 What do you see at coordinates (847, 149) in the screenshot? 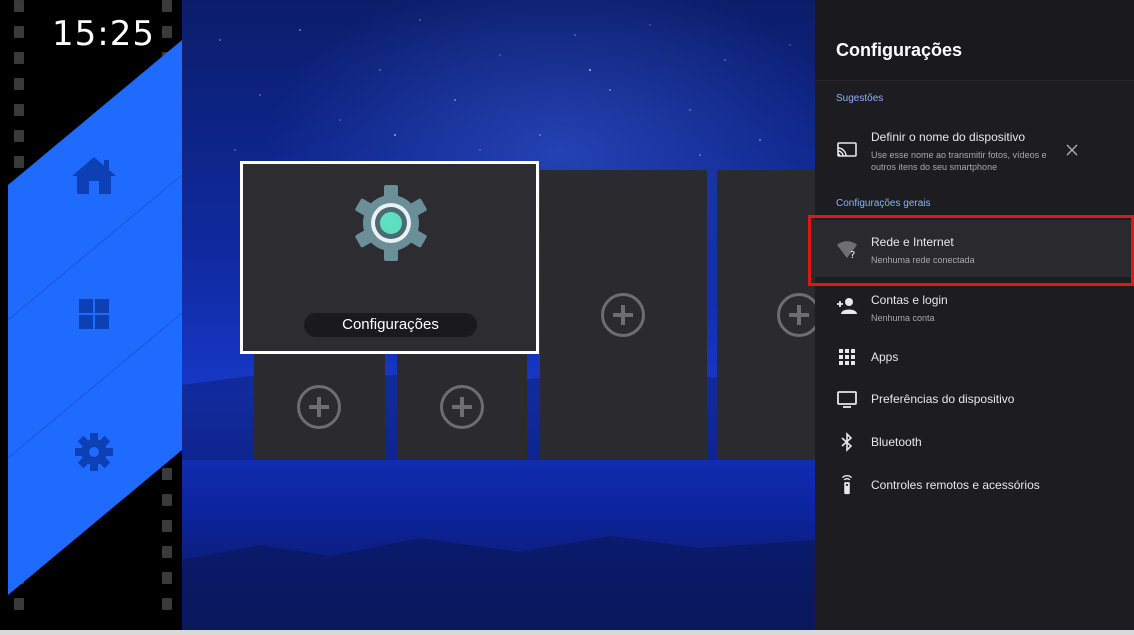
I see `cast-icon` at bounding box center [847, 149].